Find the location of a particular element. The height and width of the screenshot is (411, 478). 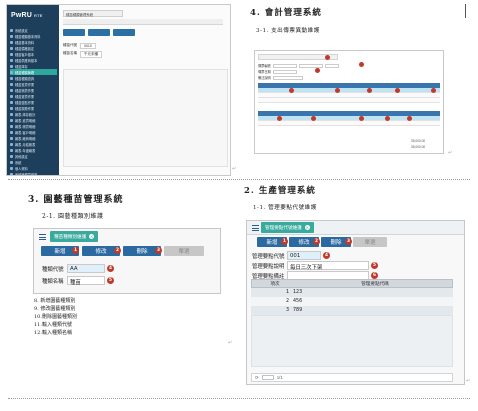

table-row: 1 123 is located at coordinates (352, 292).